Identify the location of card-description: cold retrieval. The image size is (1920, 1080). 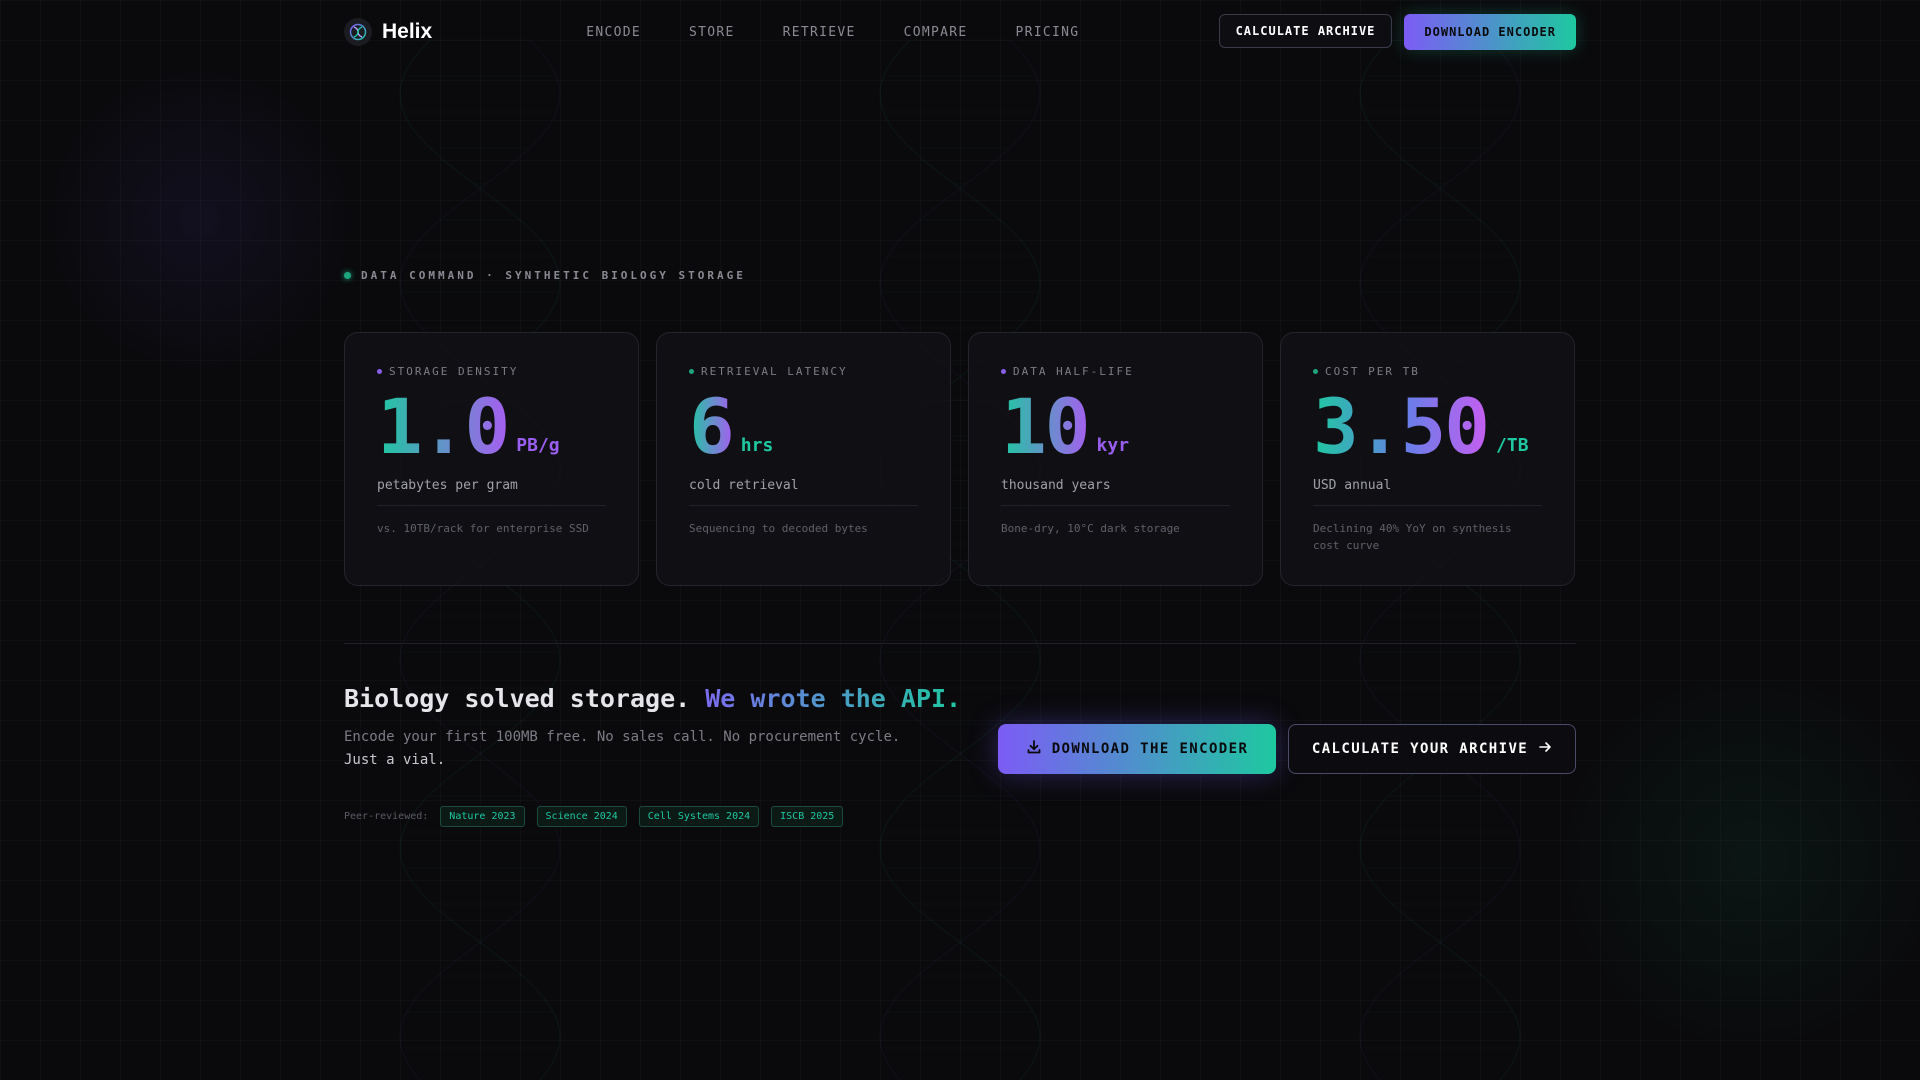
(744, 485).